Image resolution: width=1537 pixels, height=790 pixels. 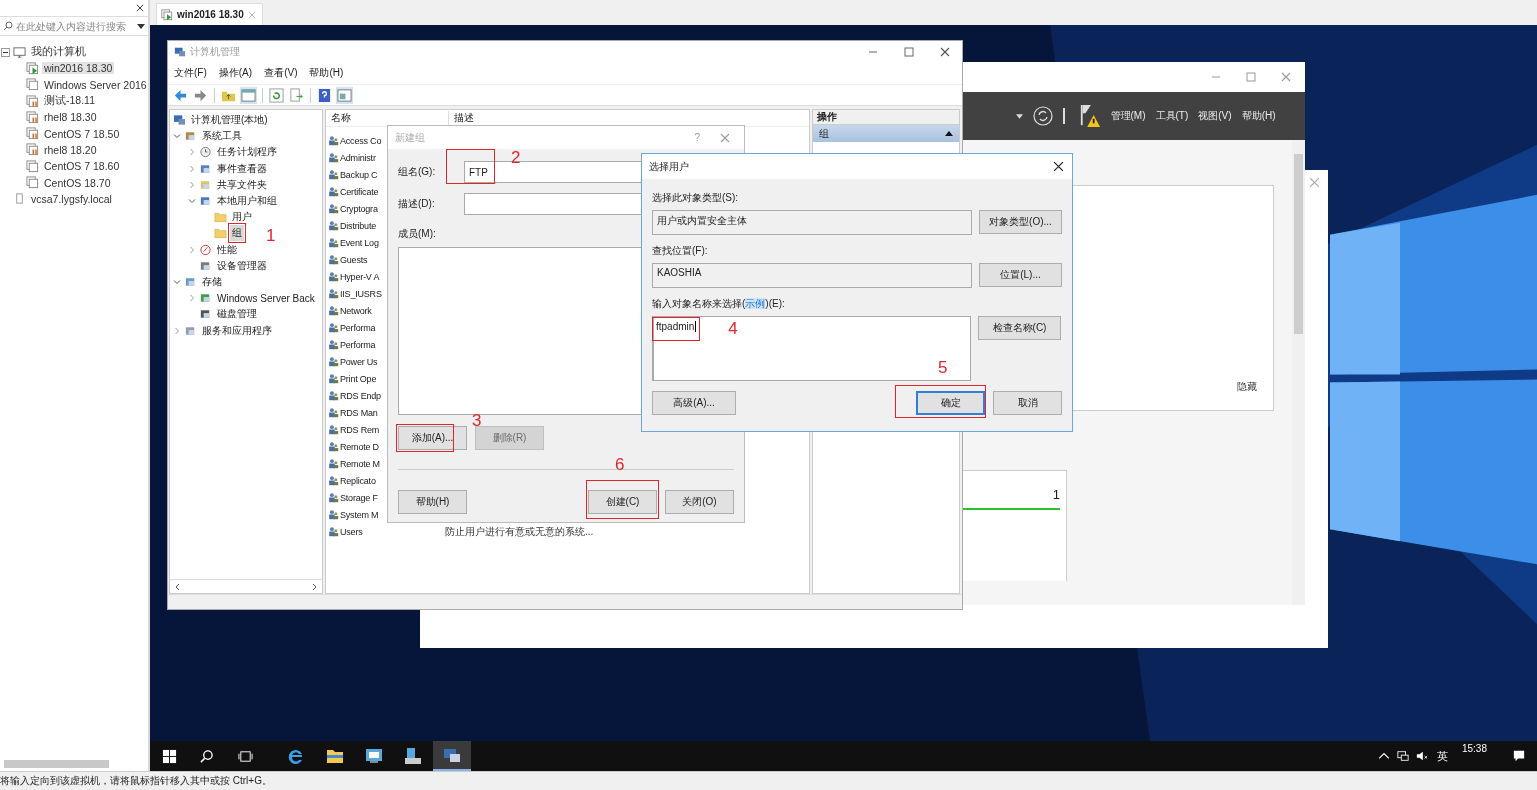 I want to click on tree-item: 磁盘管理, so click(x=237, y=314).